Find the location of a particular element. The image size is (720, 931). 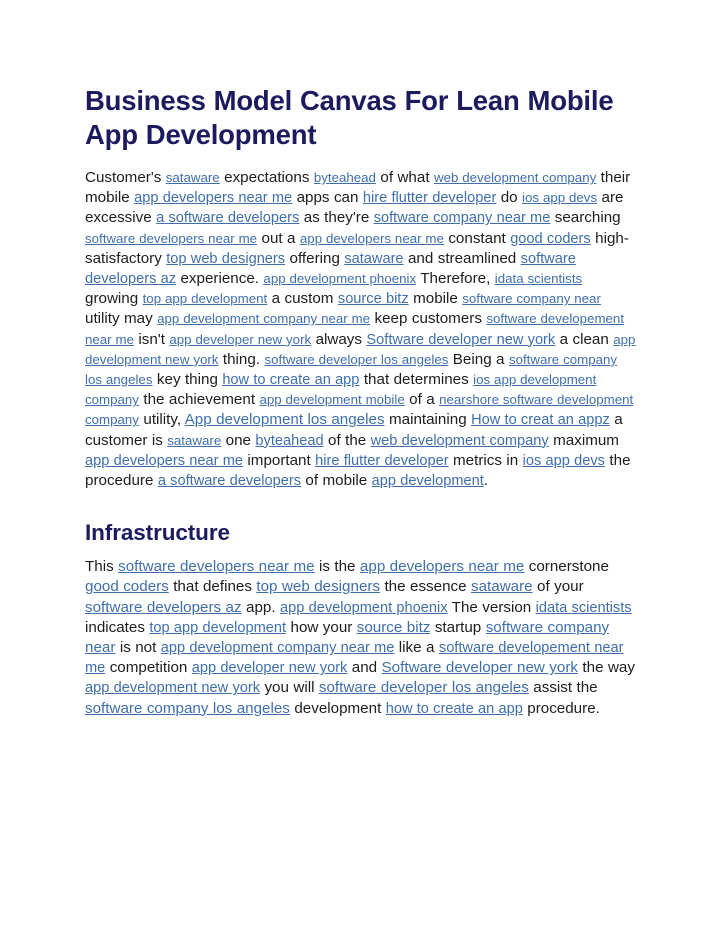

section-heading-infrastructure: Infrastructure is located at coordinates (157, 533).